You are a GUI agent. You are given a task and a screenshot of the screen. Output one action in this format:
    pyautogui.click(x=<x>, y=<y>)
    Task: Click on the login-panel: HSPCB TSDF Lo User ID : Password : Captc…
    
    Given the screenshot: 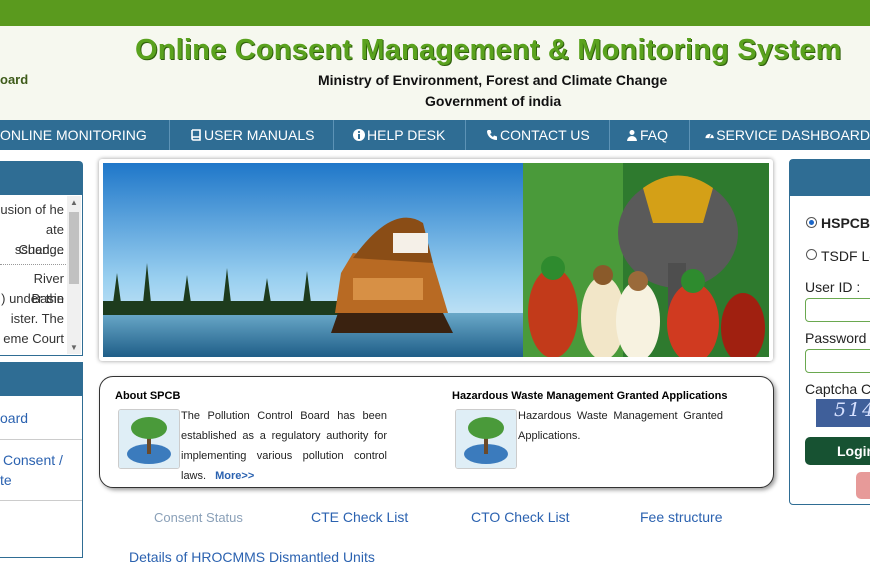 What is the action you would take?
    pyautogui.click(x=829, y=332)
    